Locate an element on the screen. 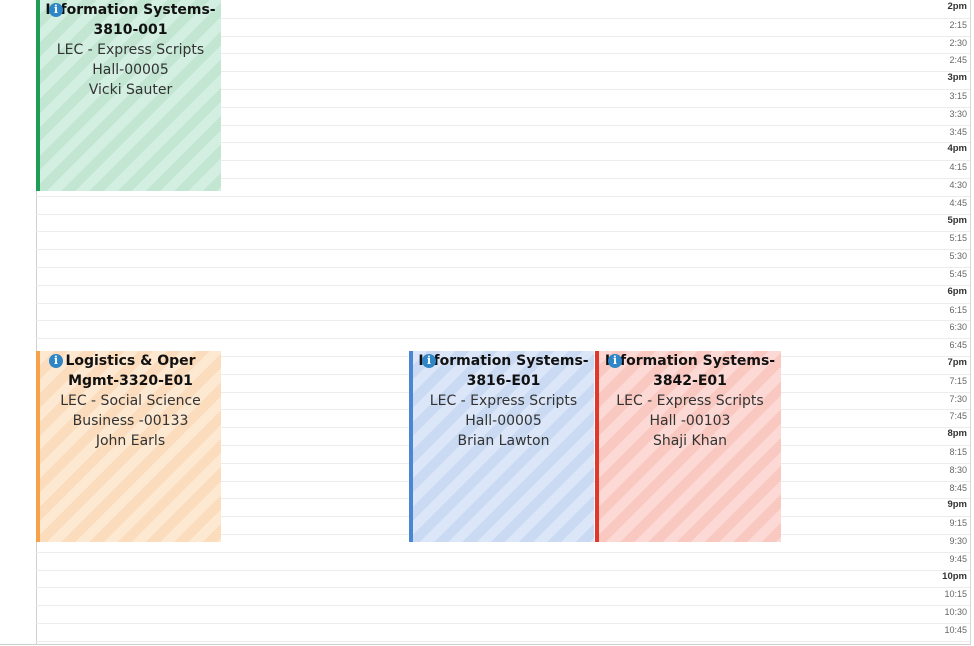  event-instructor: Vicki Sauter is located at coordinates (130, 90).